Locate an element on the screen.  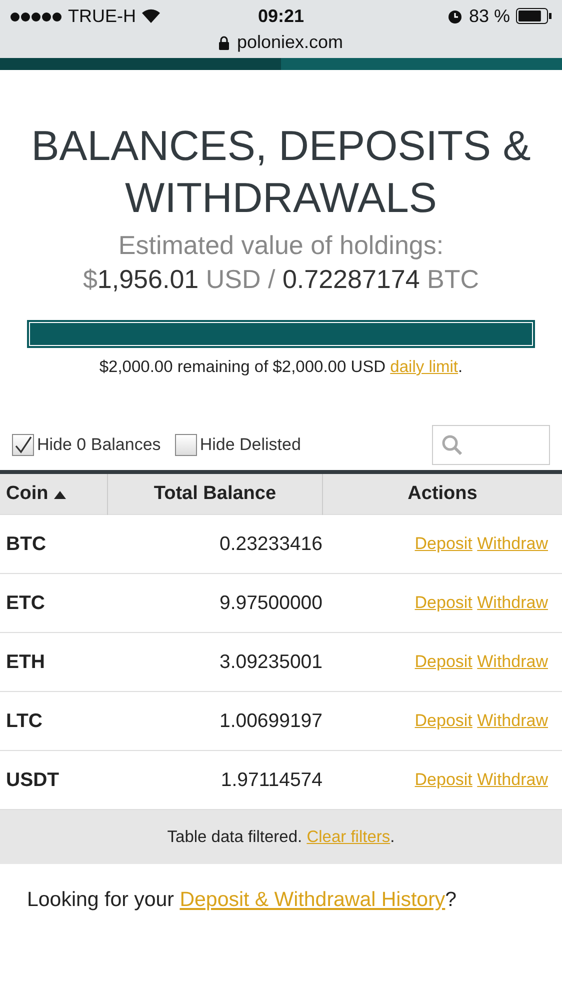
holdings-value: $1,956.01 USD / 0.72287174 BTC is located at coordinates (281, 279).